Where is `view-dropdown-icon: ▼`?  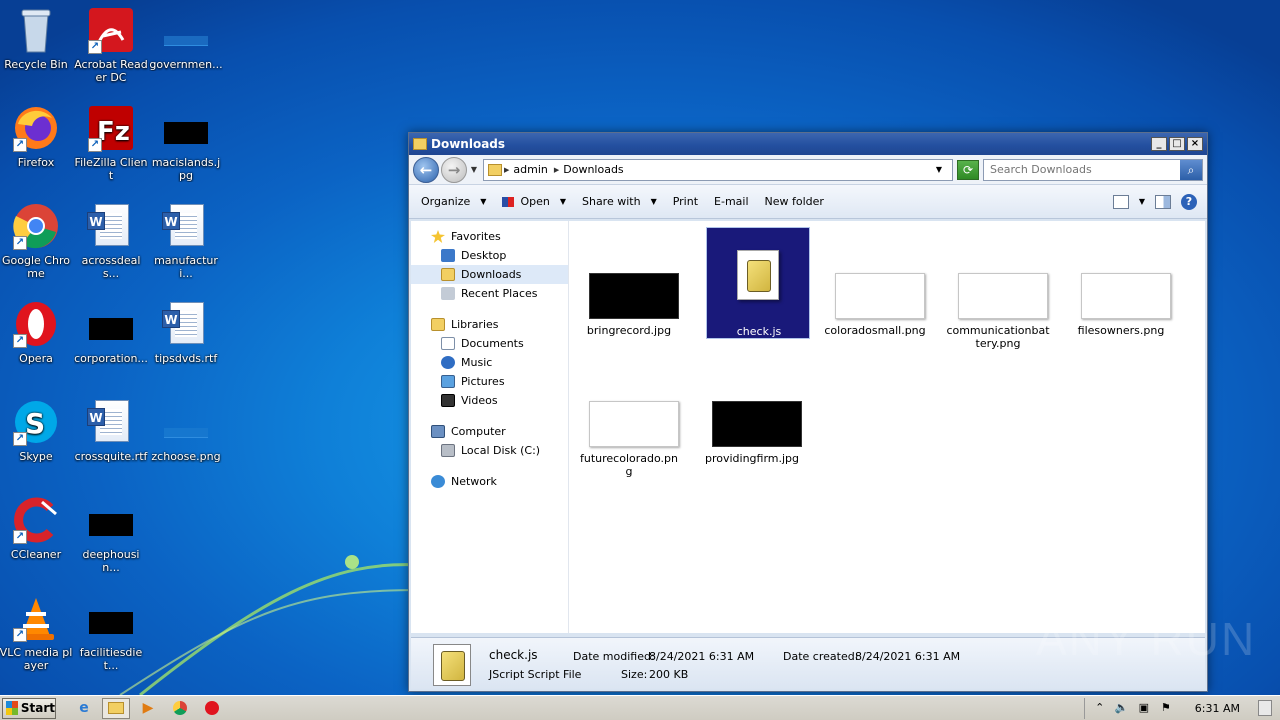
view-dropdown-icon: ▼ is located at coordinates (1142, 201).